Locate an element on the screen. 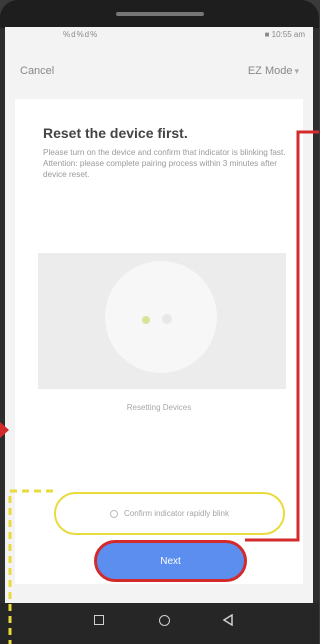  status-bar: %d%d% ■ 10:55 am is located at coordinates (159, 35).